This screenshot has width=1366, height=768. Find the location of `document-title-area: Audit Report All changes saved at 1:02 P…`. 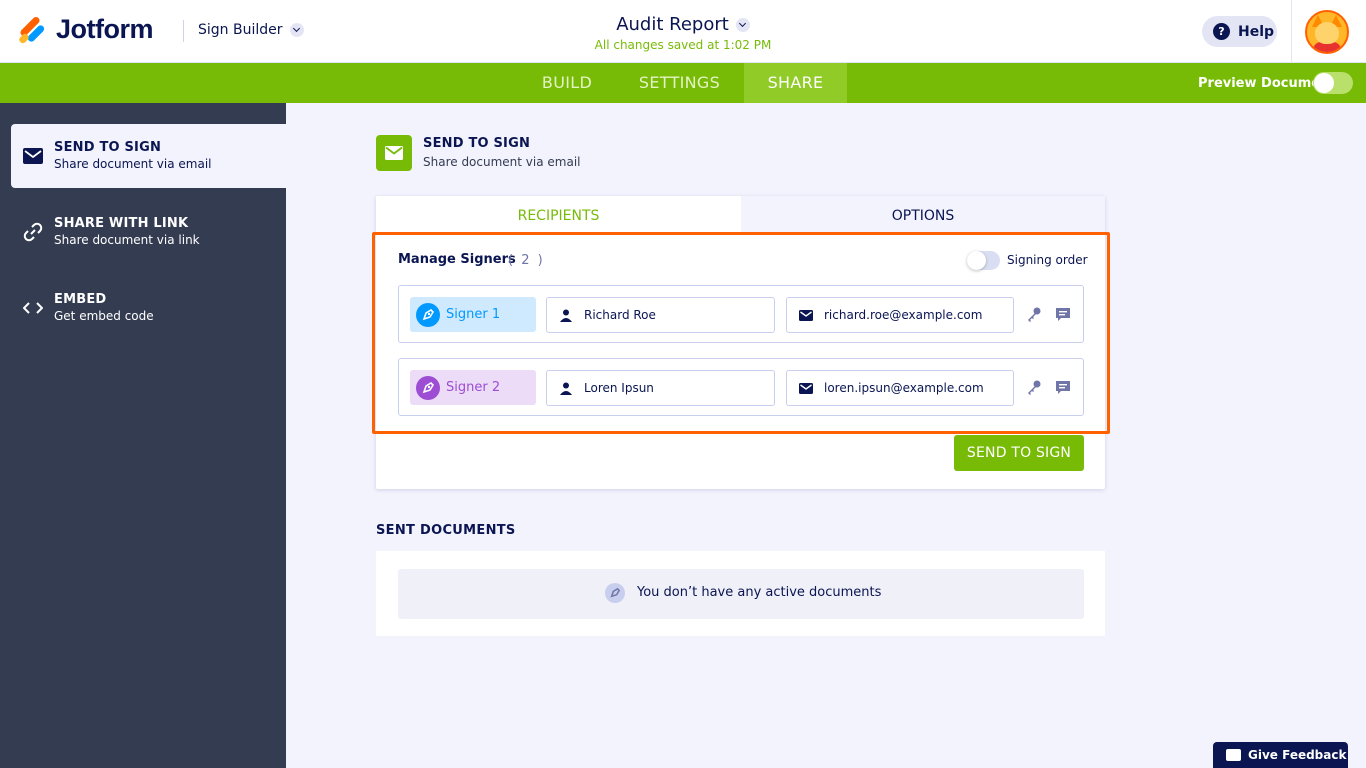

document-title-area: Audit Report All changes saved at 1:02 P… is located at coordinates (683, 33).